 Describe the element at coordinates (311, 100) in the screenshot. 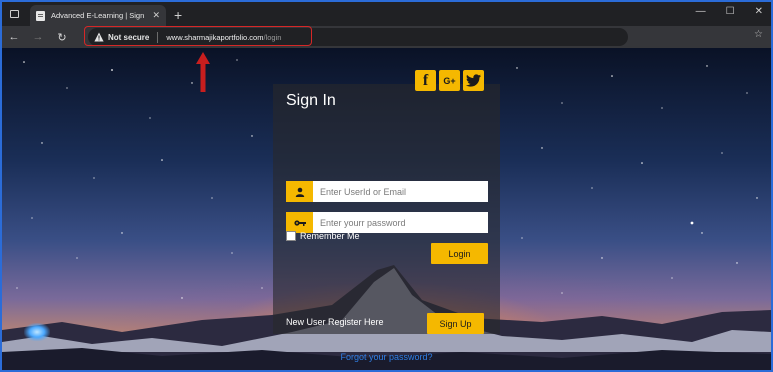

I see `sign-in-title: Sign In` at that location.